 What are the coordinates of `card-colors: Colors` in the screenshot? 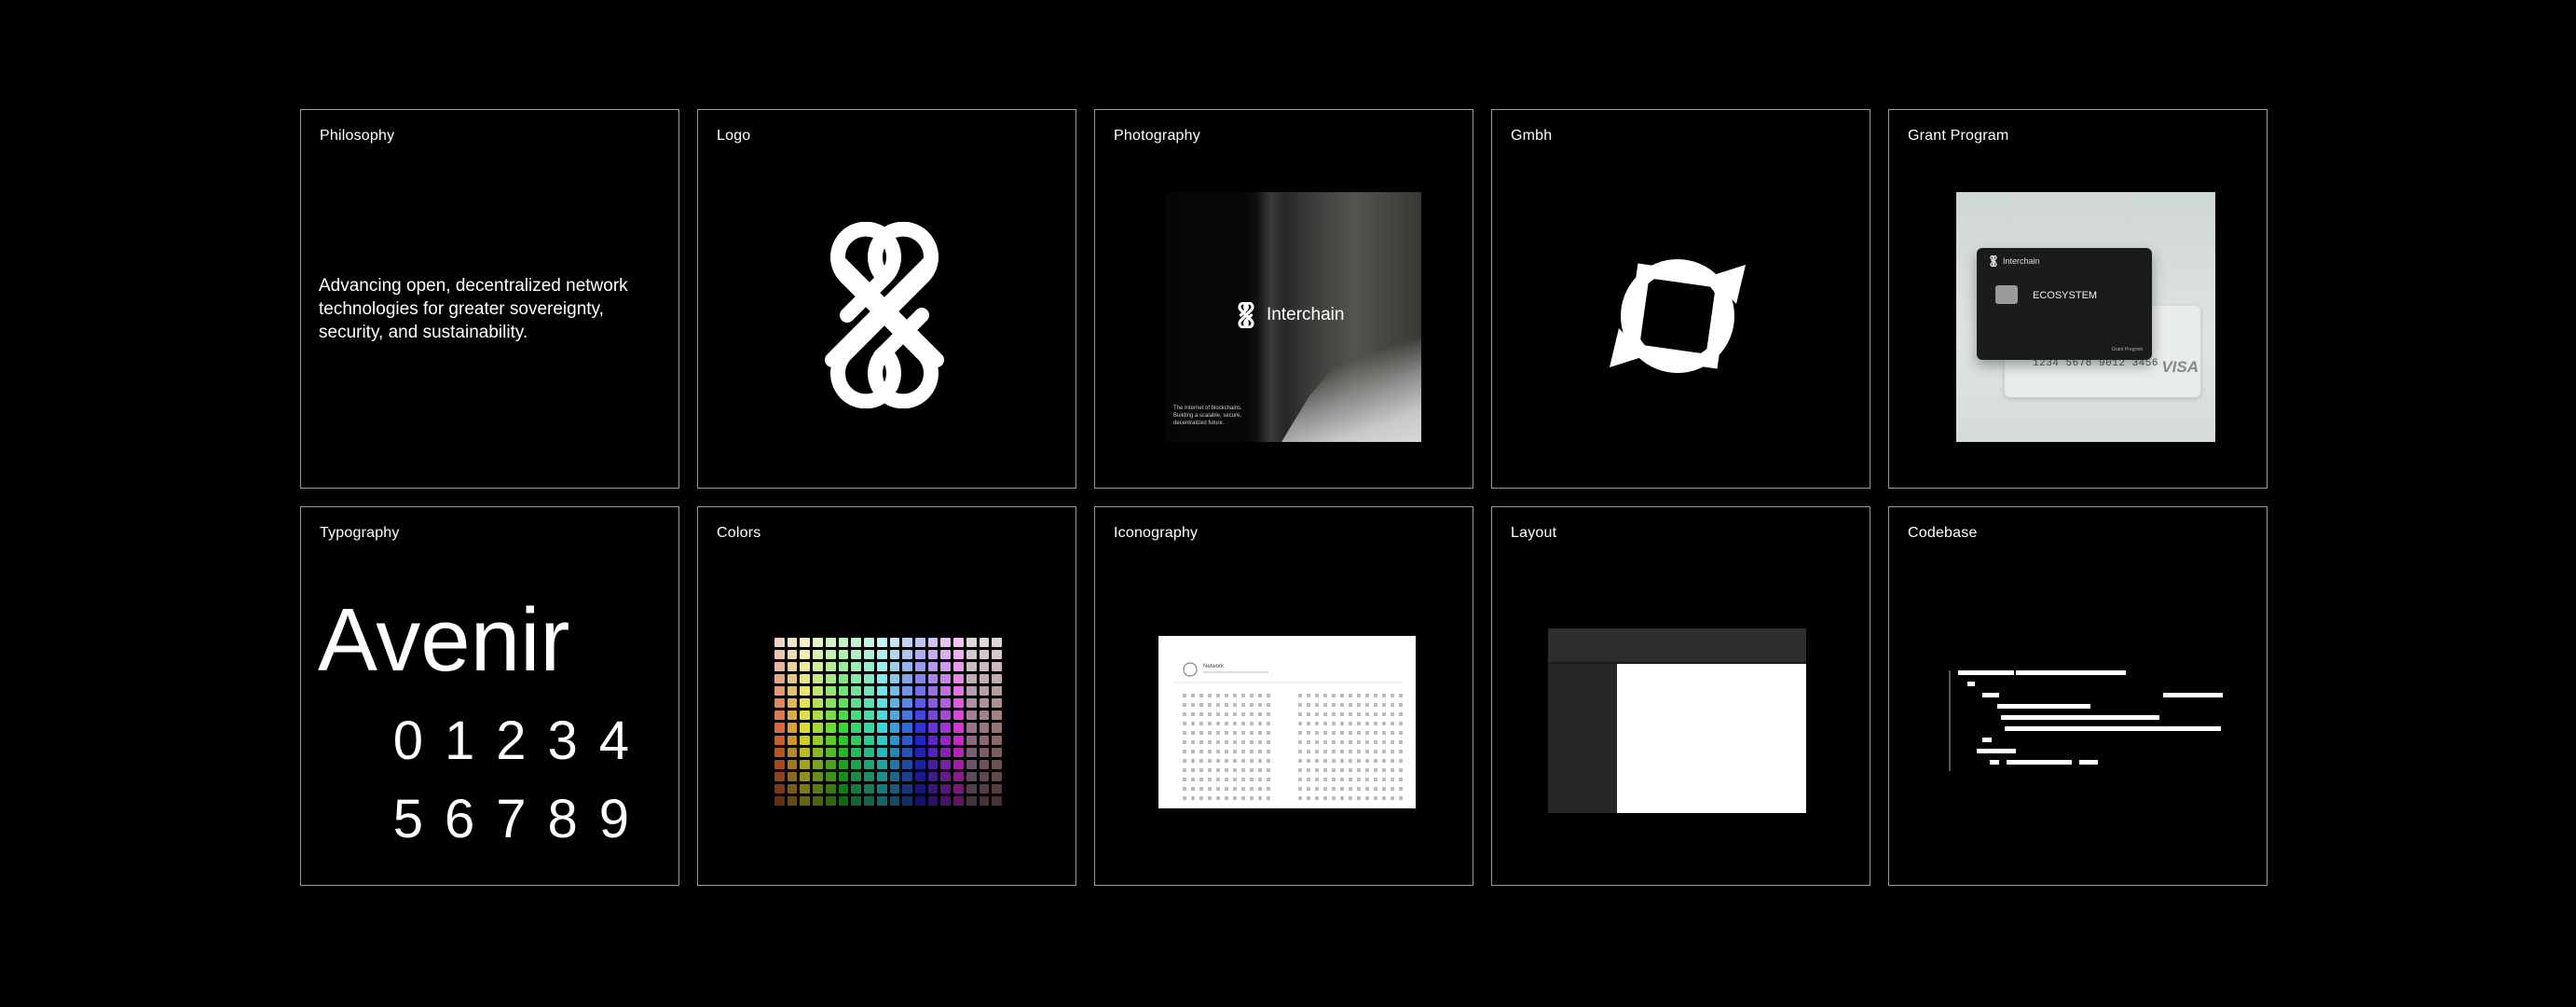 It's located at (886, 696).